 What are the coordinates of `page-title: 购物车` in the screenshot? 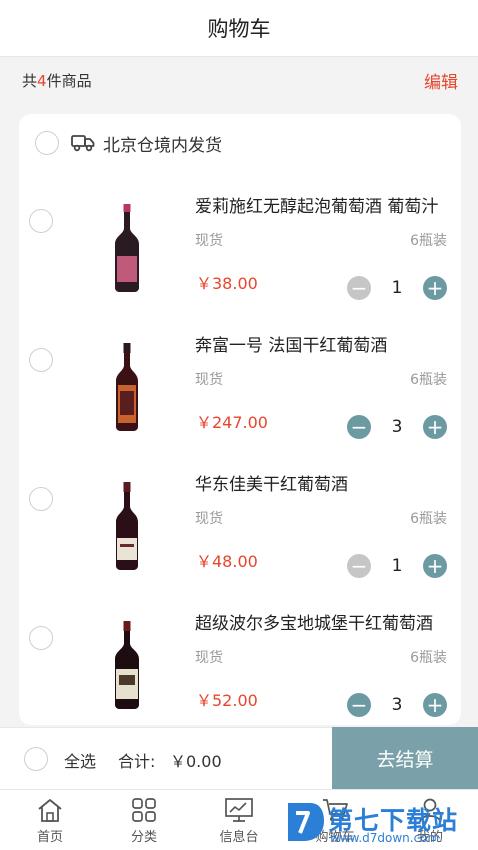 It's located at (239, 29).